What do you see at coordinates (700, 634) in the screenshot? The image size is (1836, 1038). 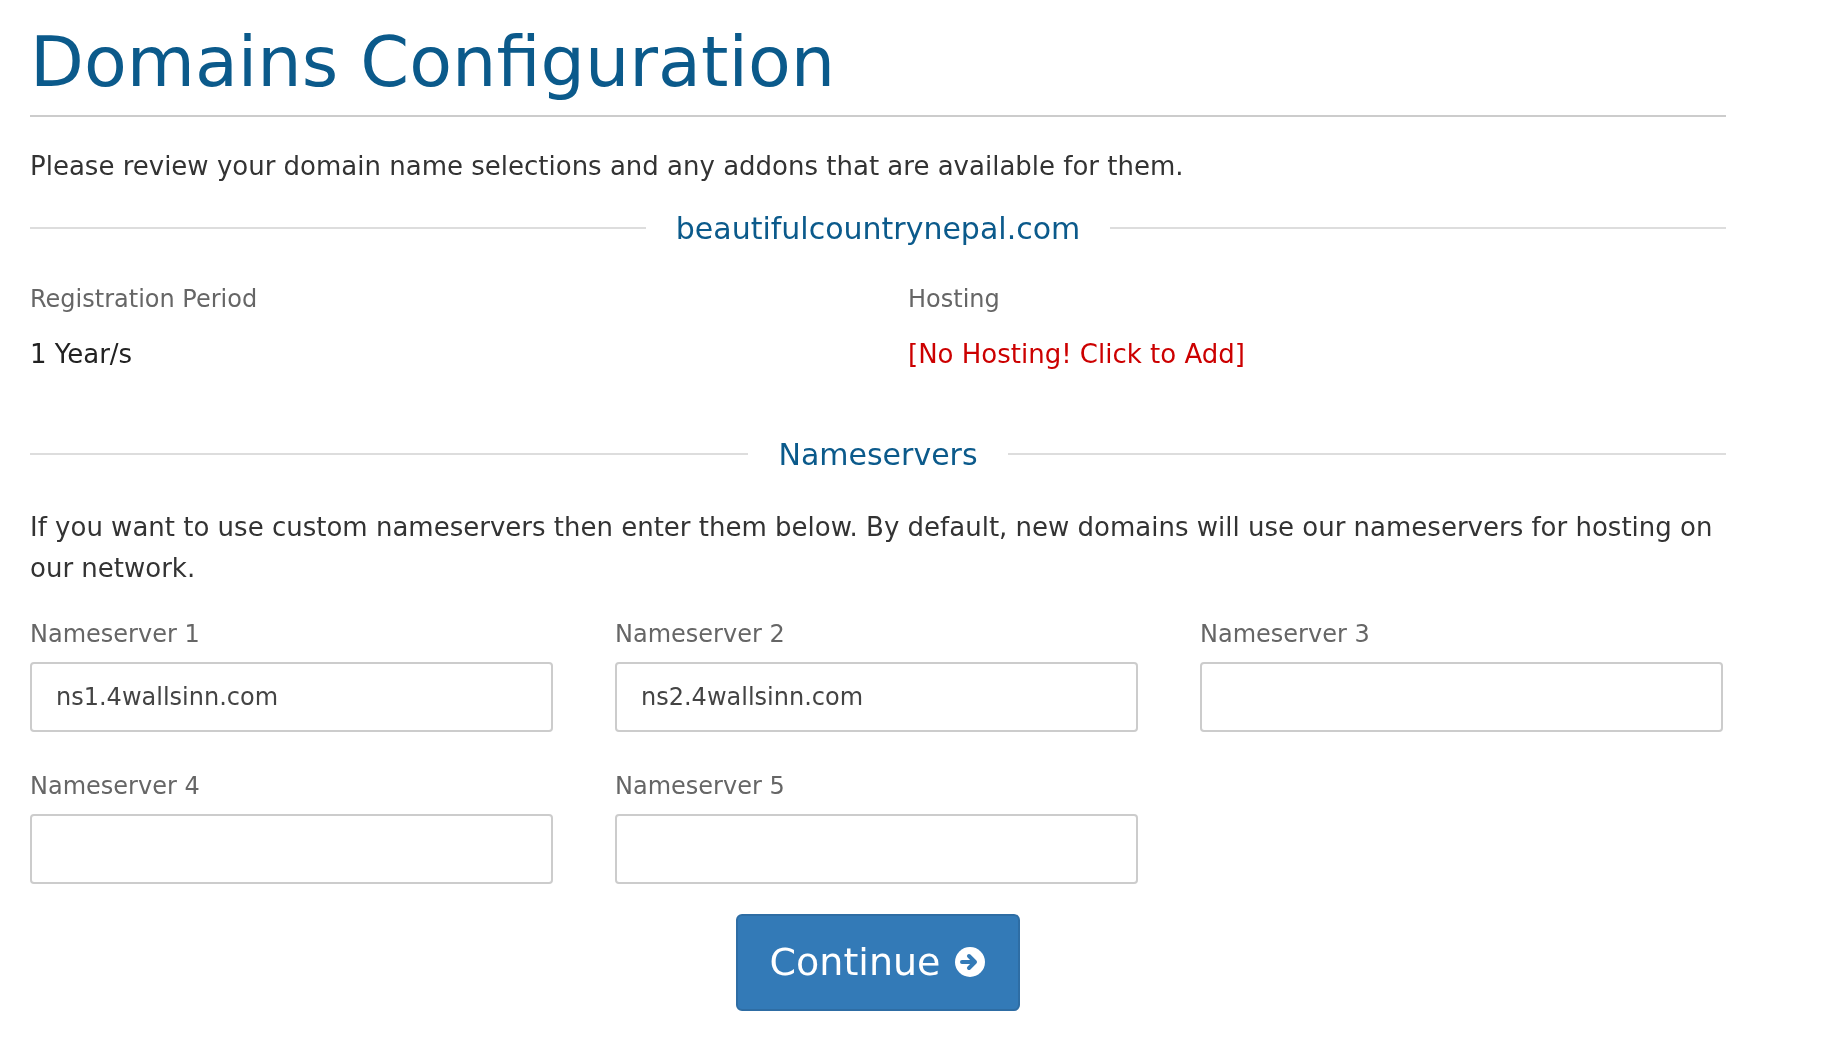 I see `field-label: Nameserver 2` at bounding box center [700, 634].